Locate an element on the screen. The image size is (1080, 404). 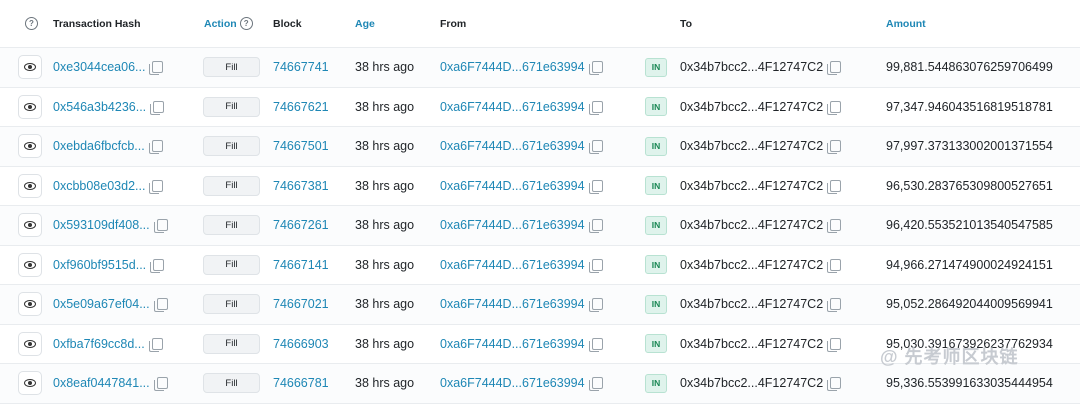
block-link: 74667261 is located at coordinates (301, 225).